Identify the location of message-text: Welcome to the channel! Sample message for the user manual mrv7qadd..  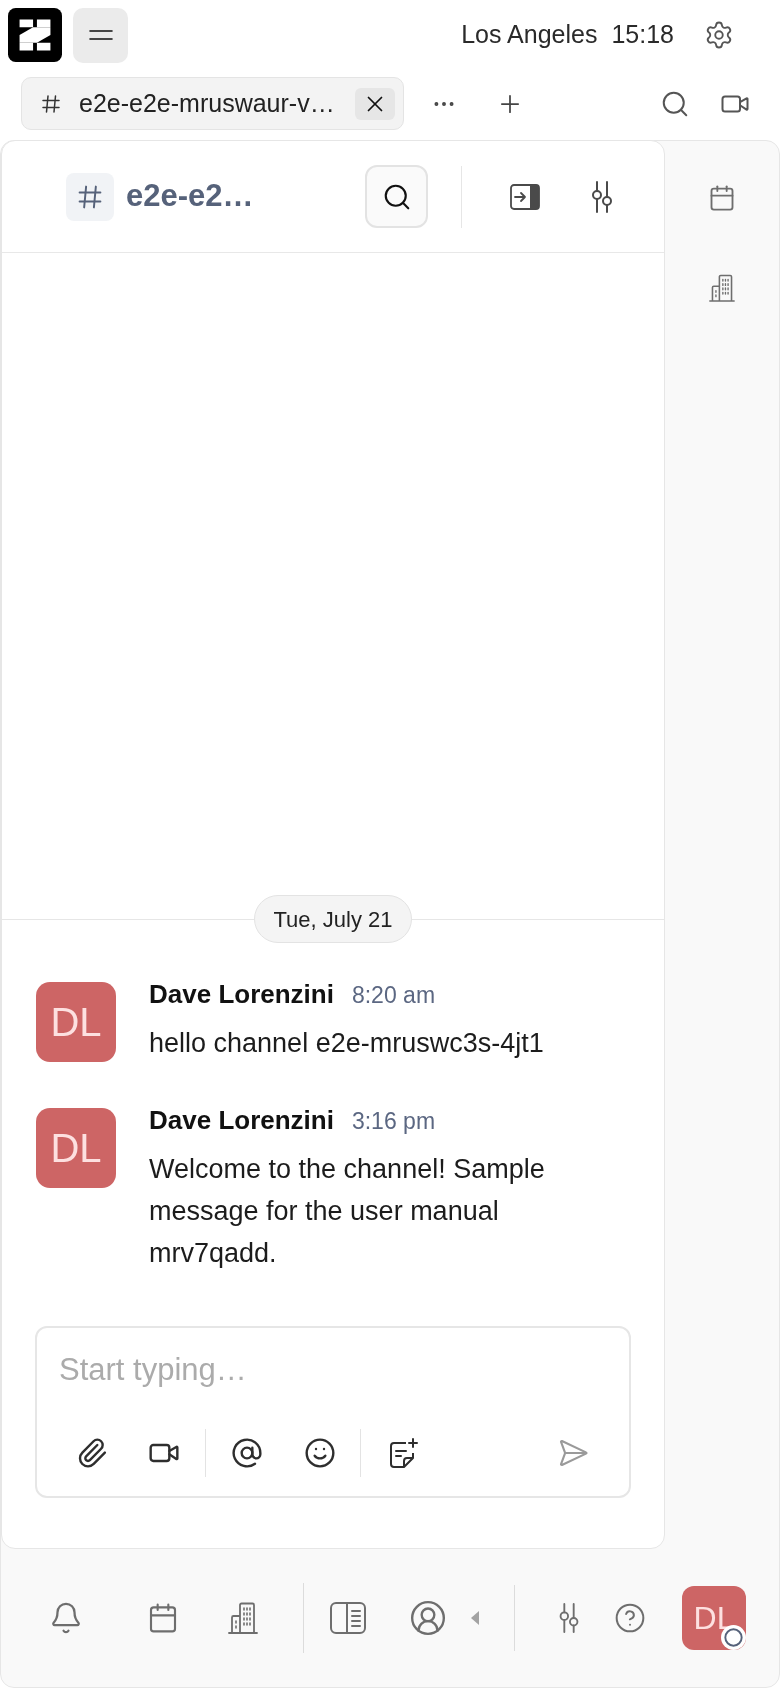
(347, 1211).